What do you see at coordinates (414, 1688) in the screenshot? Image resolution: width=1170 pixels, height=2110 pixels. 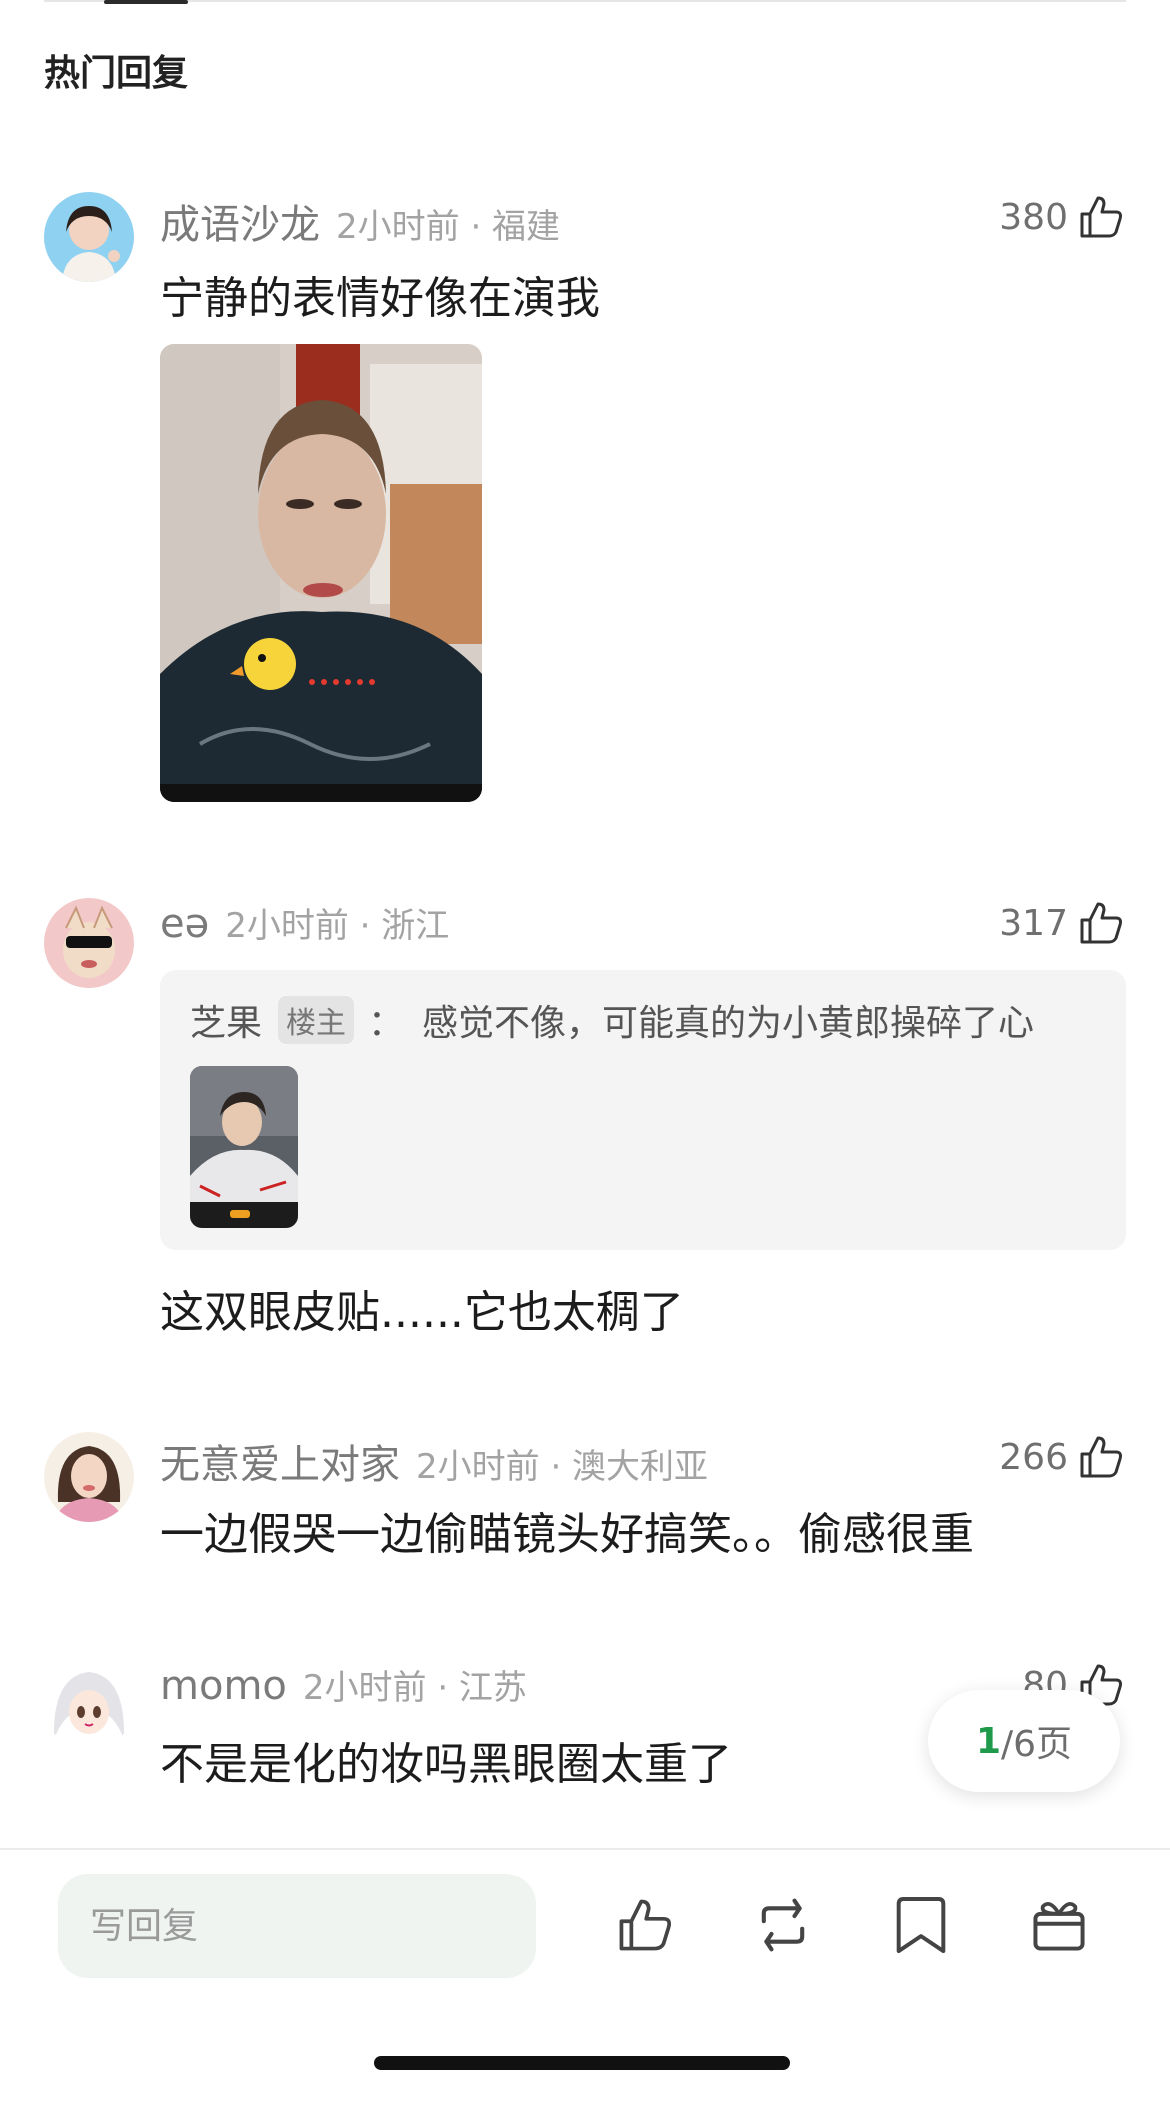 I see `time-location: 2小时前 · 江苏` at bounding box center [414, 1688].